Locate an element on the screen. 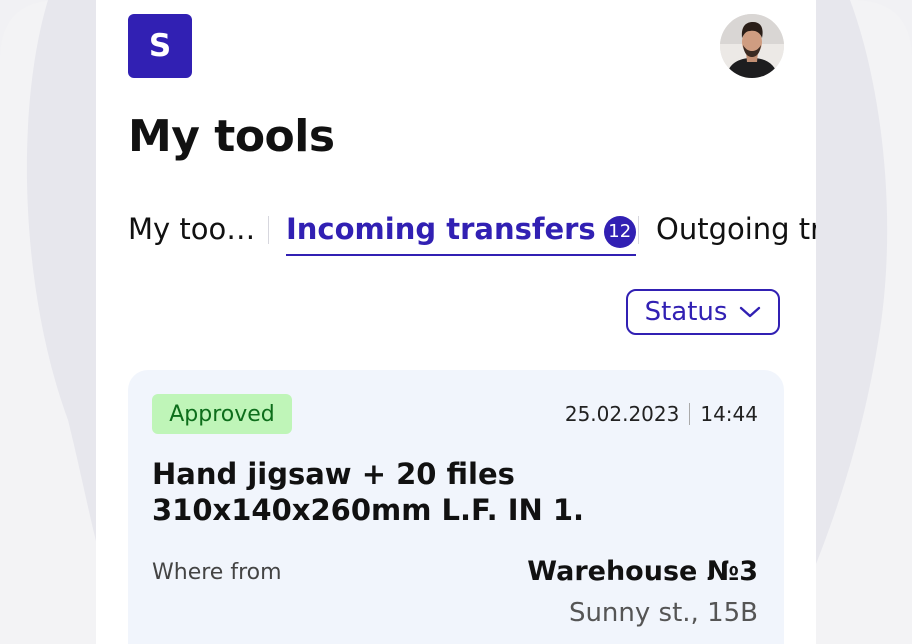 Image resolution: width=912 pixels, height=644 pixels. transfer-time: 14:44 is located at coordinates (729, 414).